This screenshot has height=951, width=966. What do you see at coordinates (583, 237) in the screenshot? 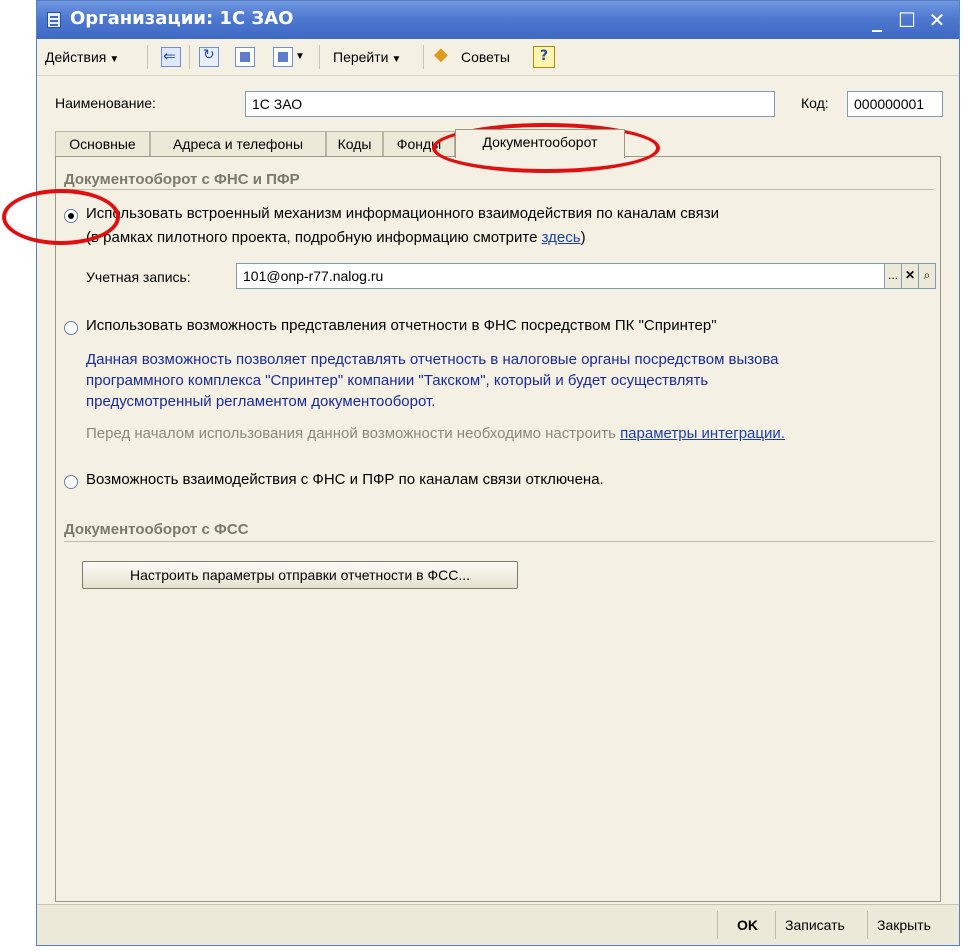
I see `option-builtin-note-suffix: )` at bounding box center [583, 237].